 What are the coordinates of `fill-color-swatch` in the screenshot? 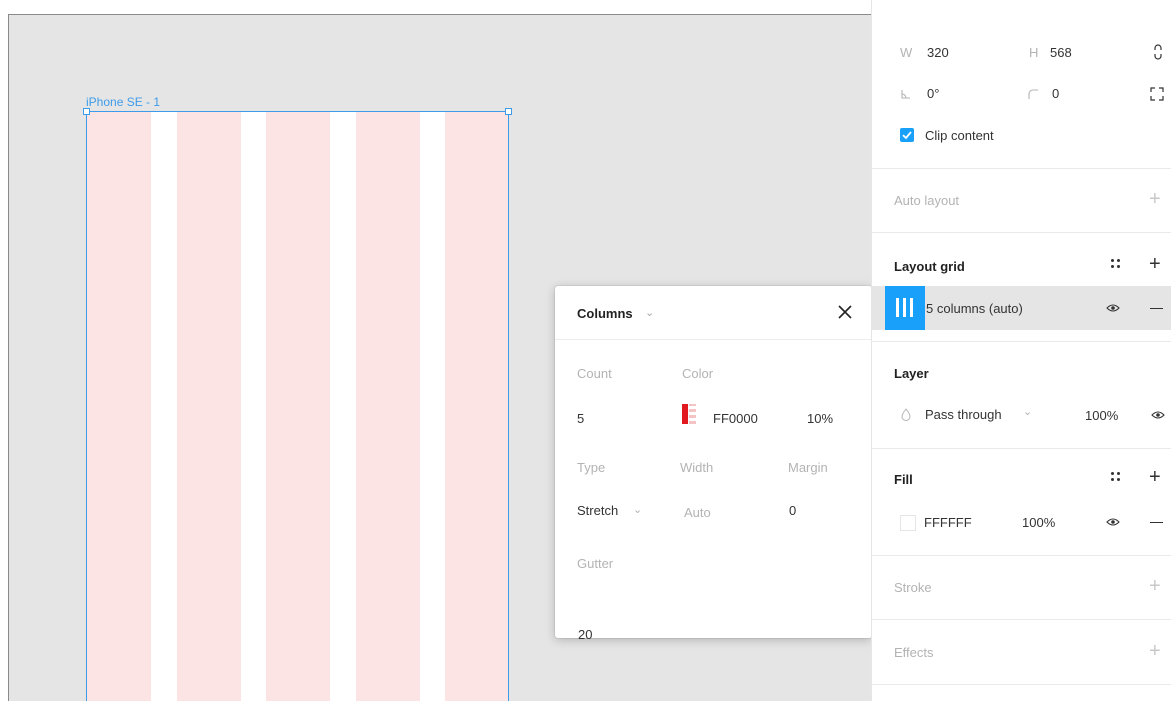 It's located at (908, 523).